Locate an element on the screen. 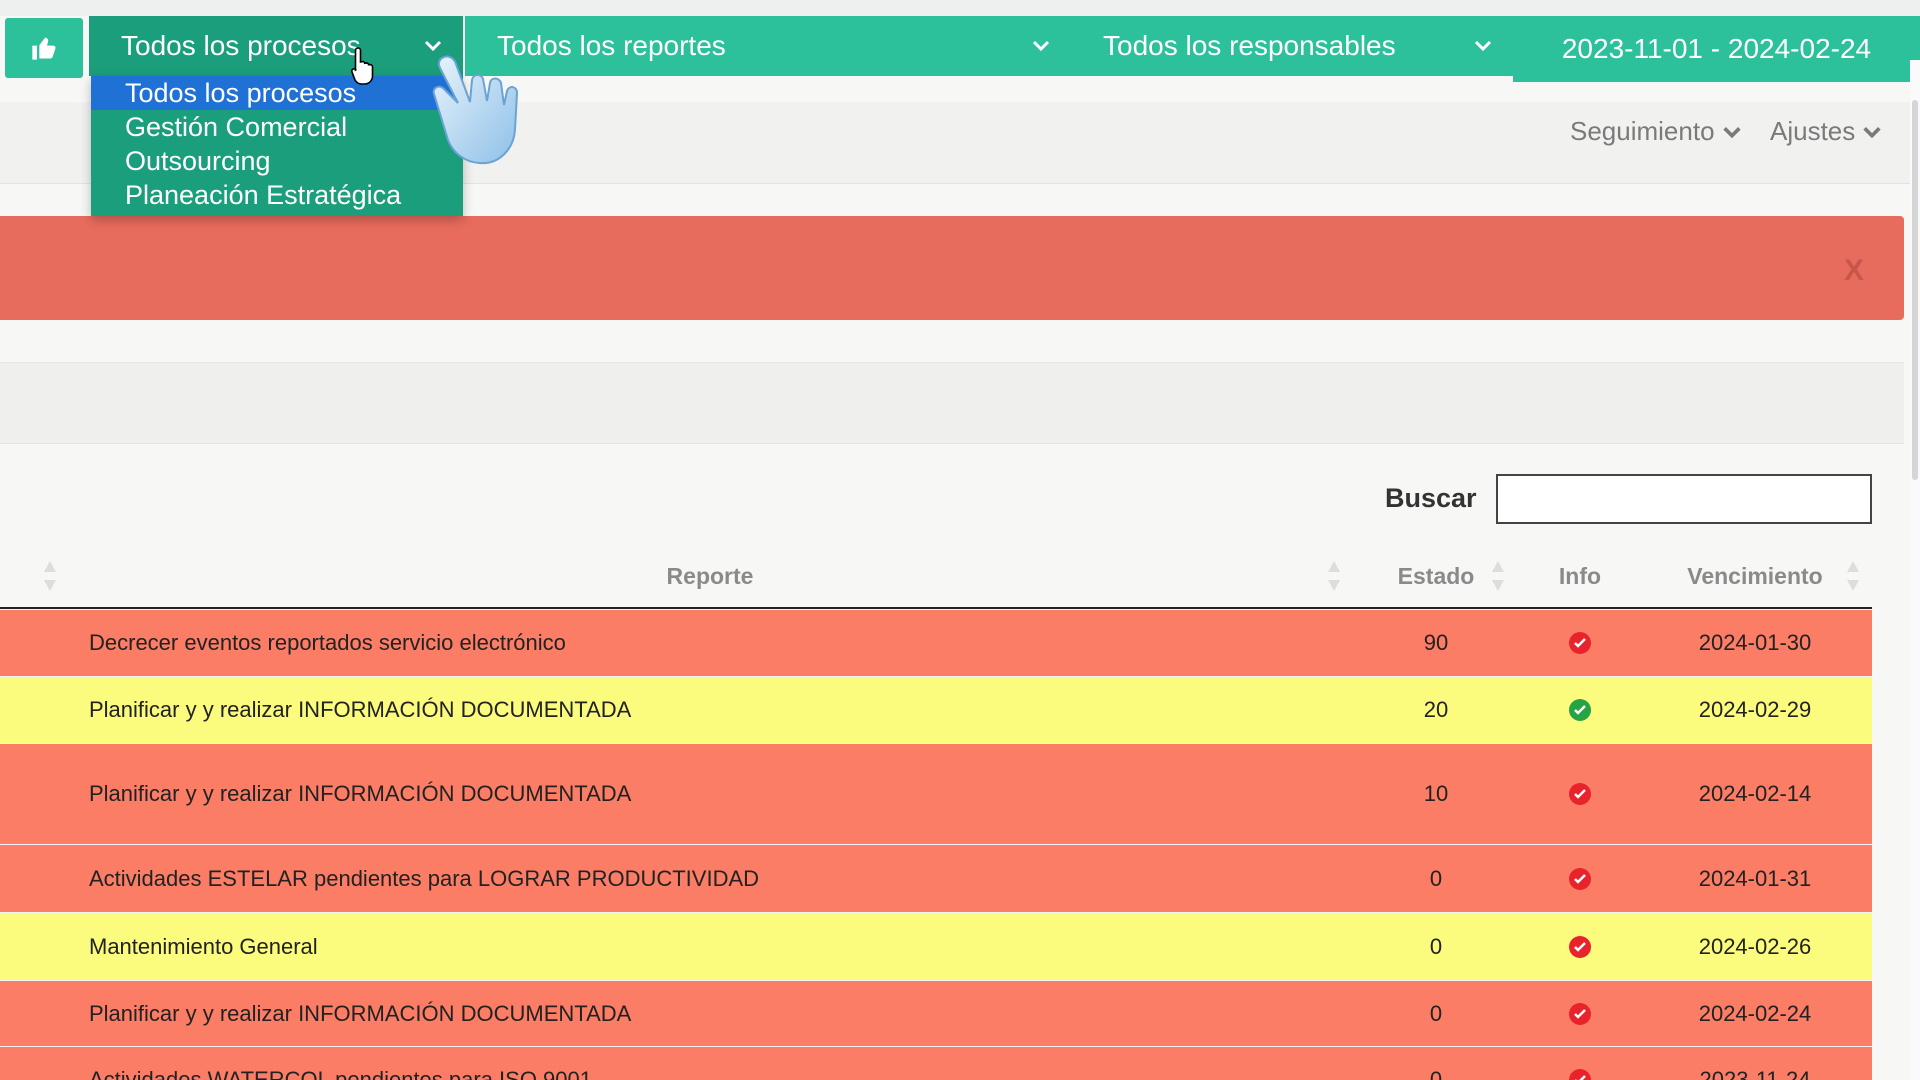 This screenshot has width=1920, height=1080. panel-header is located at coordinates (952, 403).